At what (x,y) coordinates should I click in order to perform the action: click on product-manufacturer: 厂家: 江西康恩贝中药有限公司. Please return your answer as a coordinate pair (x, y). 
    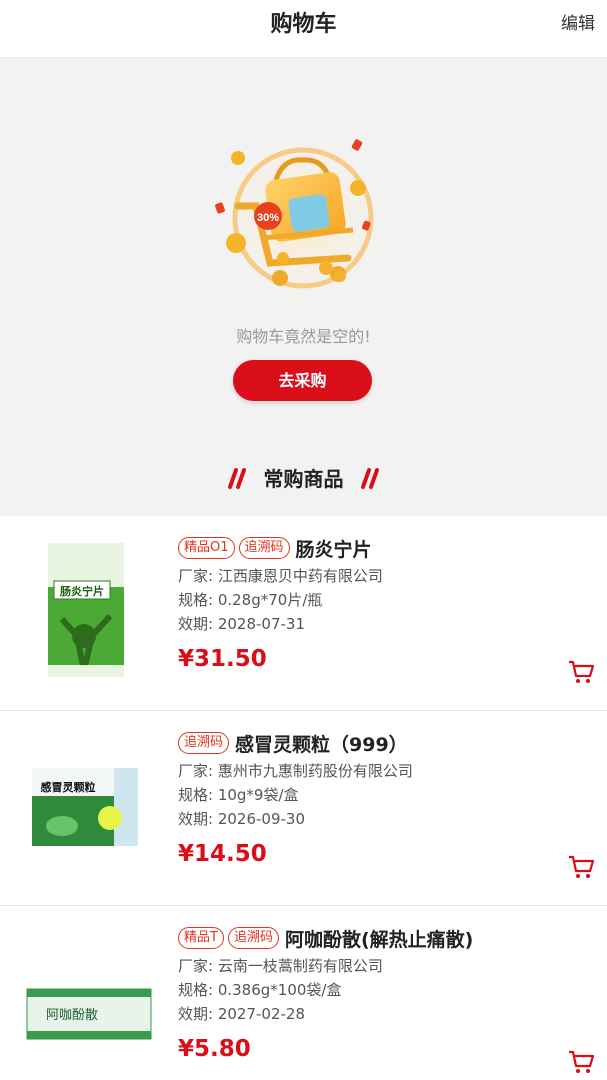
    Looking at the image, I should click on (280, 576).